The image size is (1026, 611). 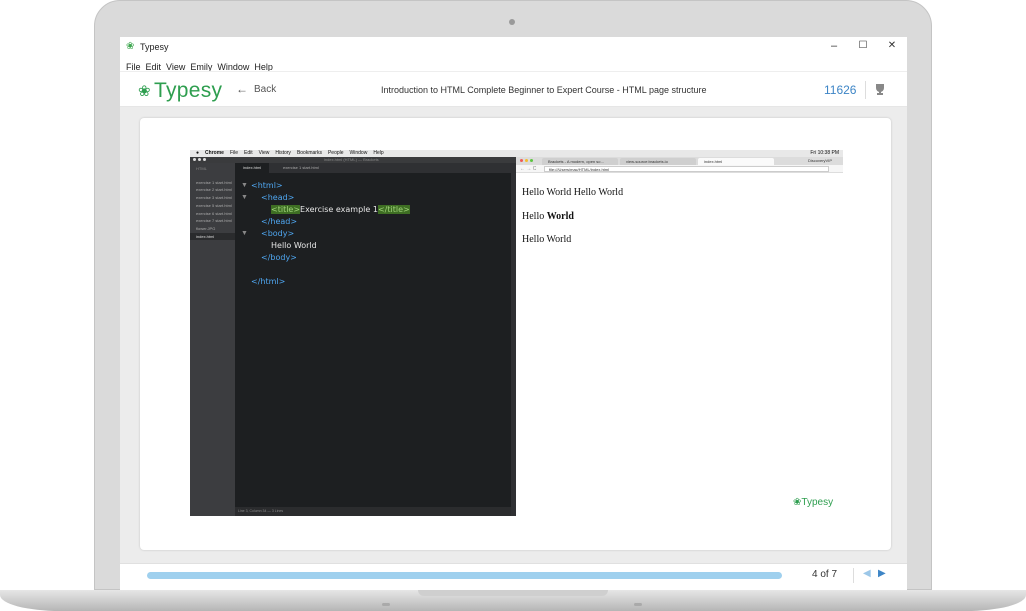 I want to click on file-item: flower.JPG, so click(x=206, y=228).